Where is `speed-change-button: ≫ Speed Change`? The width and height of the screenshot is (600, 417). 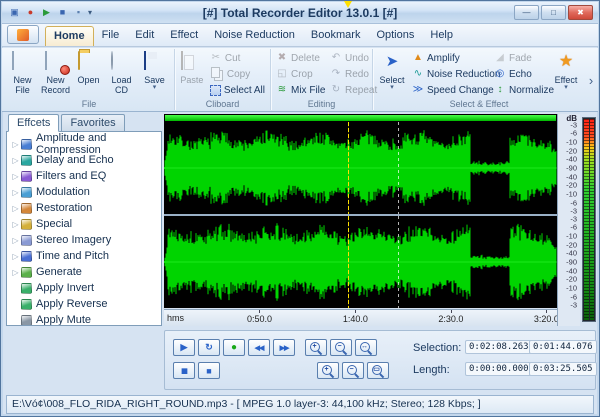 speed-change-button: ≫ Speed Change is located at coordinates (451, 90).